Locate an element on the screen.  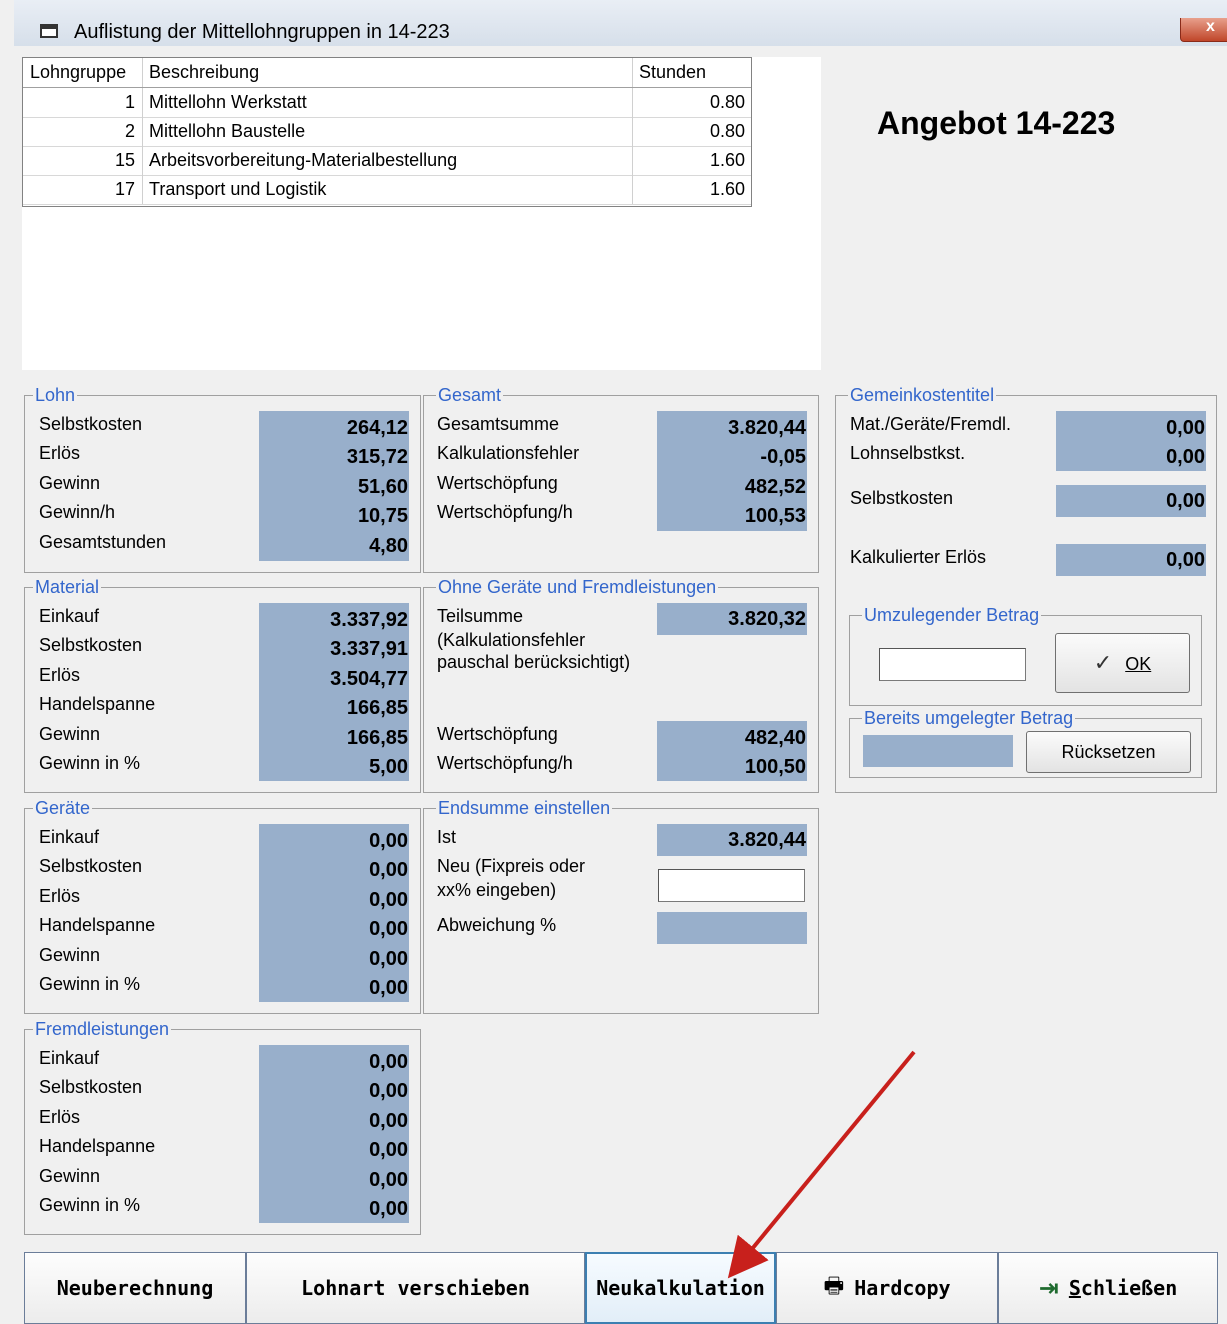
value-ist: 3.820,44 is located at coordinates (767, 840).